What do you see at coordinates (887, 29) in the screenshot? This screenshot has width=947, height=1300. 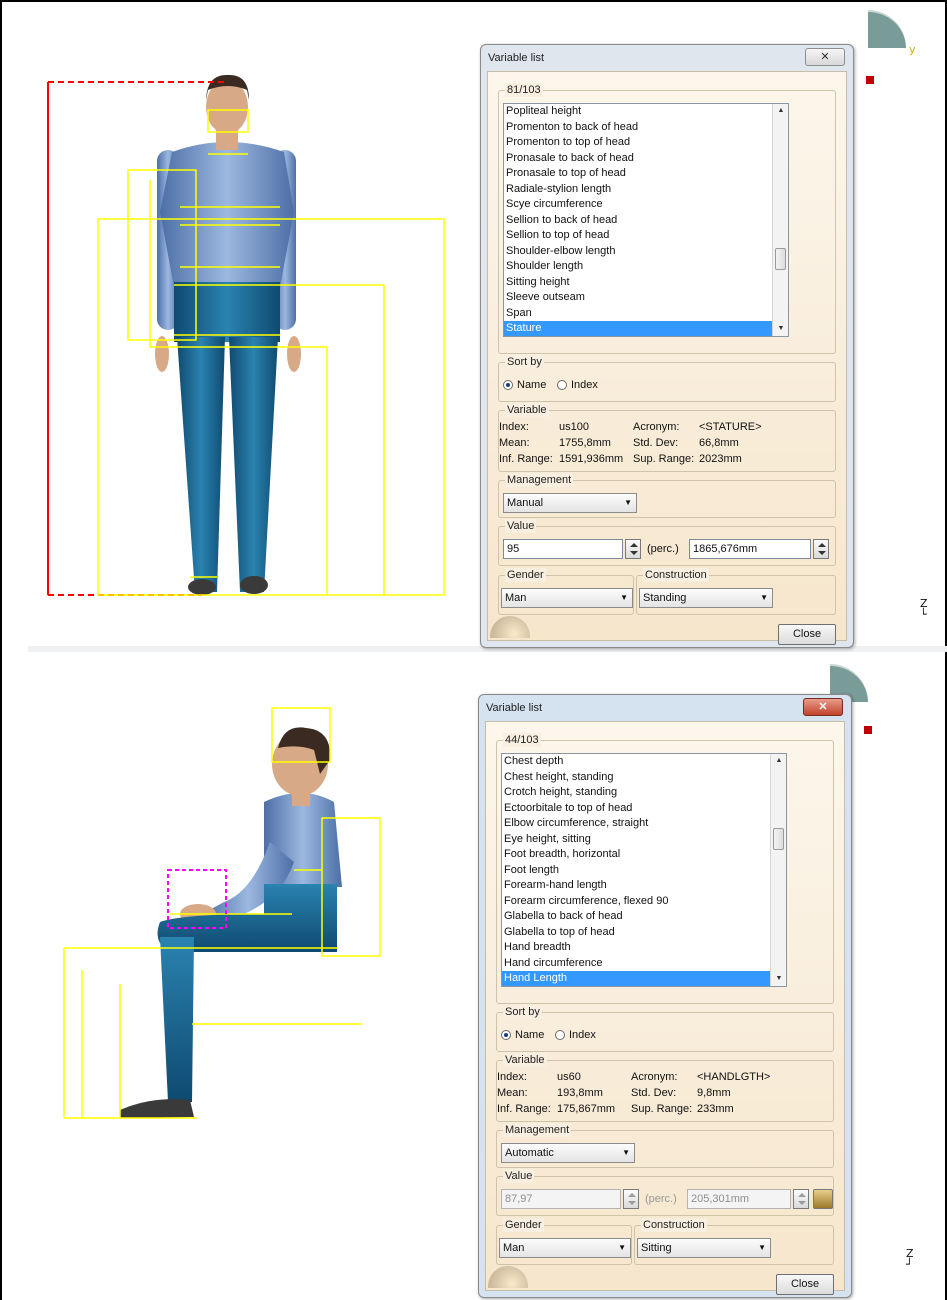 I see `compass-icon` at bounding box center [887, 29].